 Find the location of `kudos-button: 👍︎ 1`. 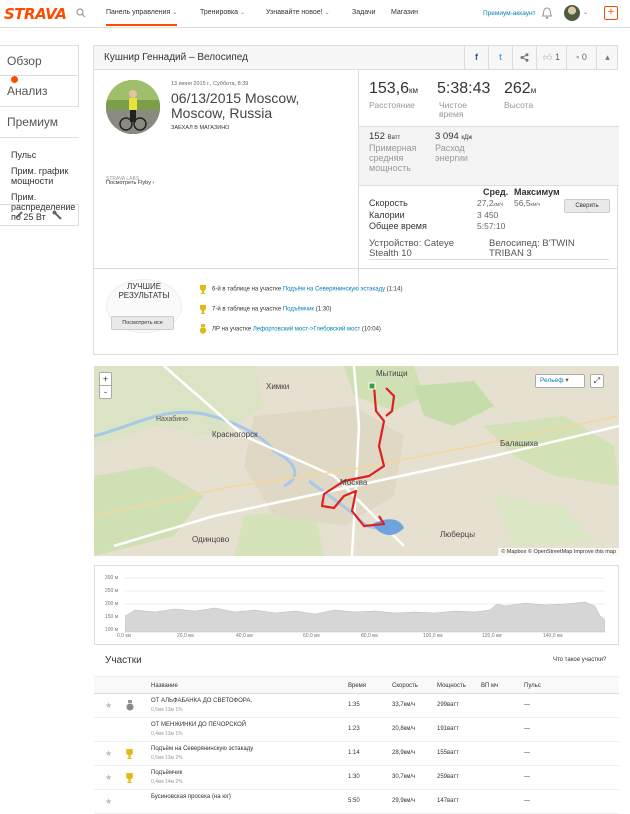

kudos-button: 👍︎ 1 is located at coordinates (551, 57).